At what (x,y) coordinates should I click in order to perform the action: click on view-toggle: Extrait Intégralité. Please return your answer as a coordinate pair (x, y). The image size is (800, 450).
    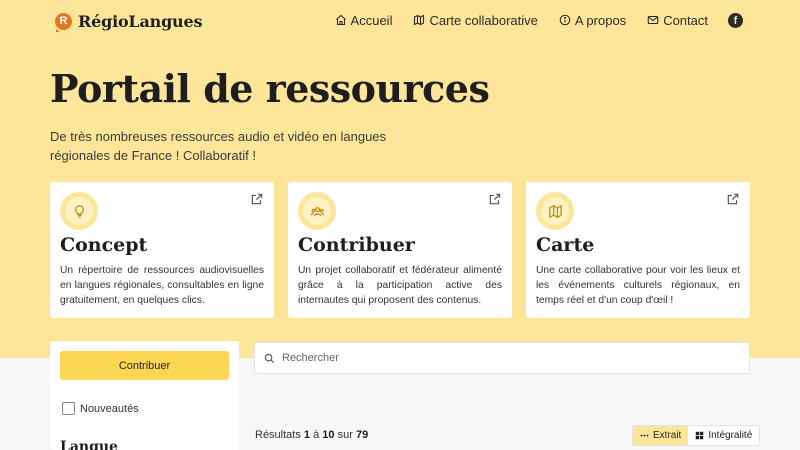
    Looking at the image, I should click on (696, 435).